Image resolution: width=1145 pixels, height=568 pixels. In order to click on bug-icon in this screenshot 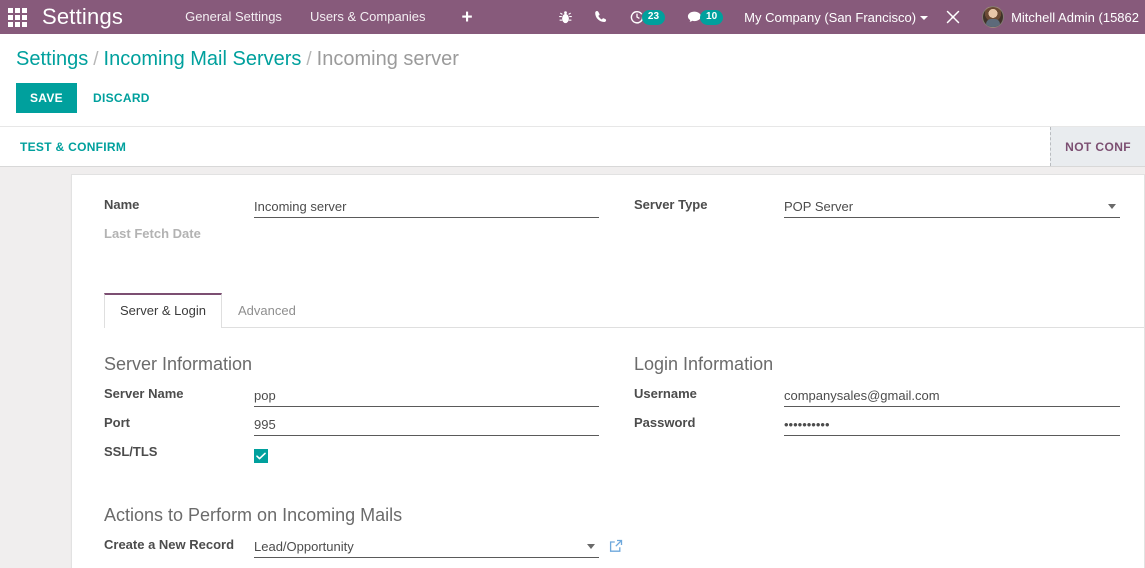, I will do `click(565, 17)`.